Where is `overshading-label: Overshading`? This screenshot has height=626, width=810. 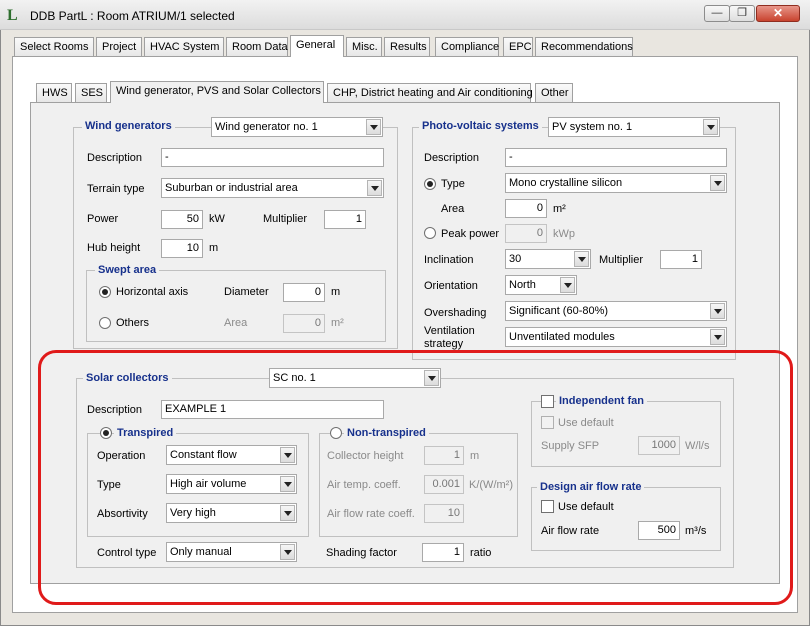 overshading-label: Overshading is located at coordinates (455, 313).